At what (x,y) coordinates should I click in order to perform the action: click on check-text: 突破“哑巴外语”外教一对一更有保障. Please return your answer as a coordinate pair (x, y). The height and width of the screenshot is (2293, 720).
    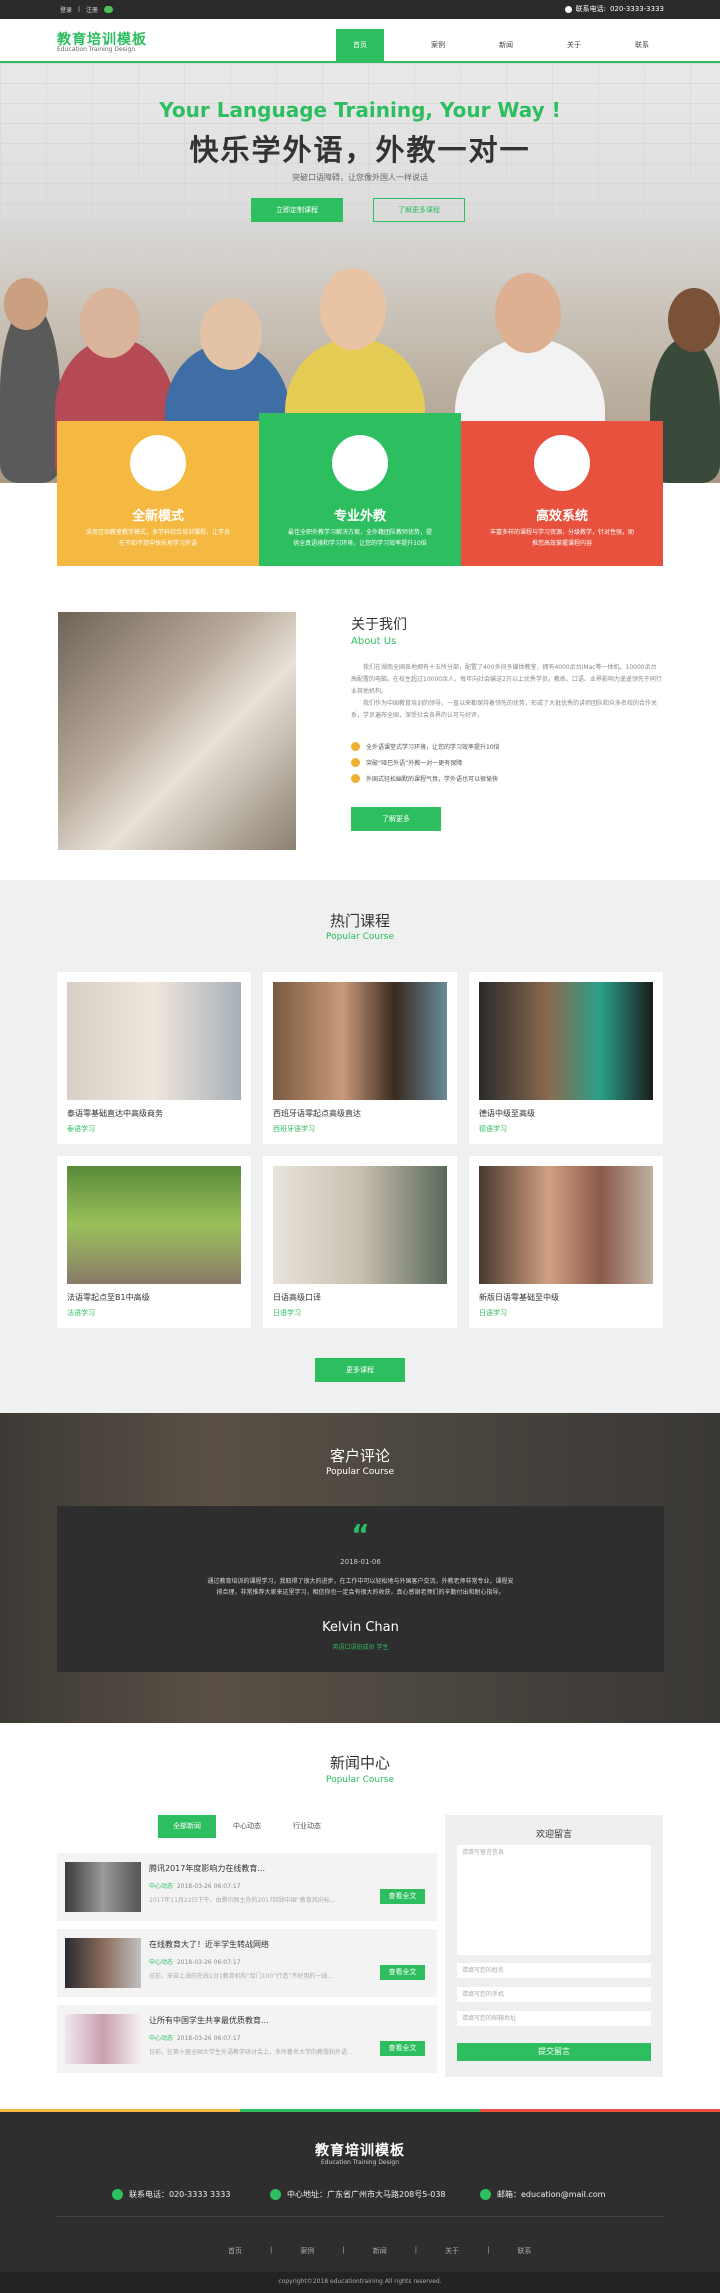
    Looking at the image, I should click on (414, 763).